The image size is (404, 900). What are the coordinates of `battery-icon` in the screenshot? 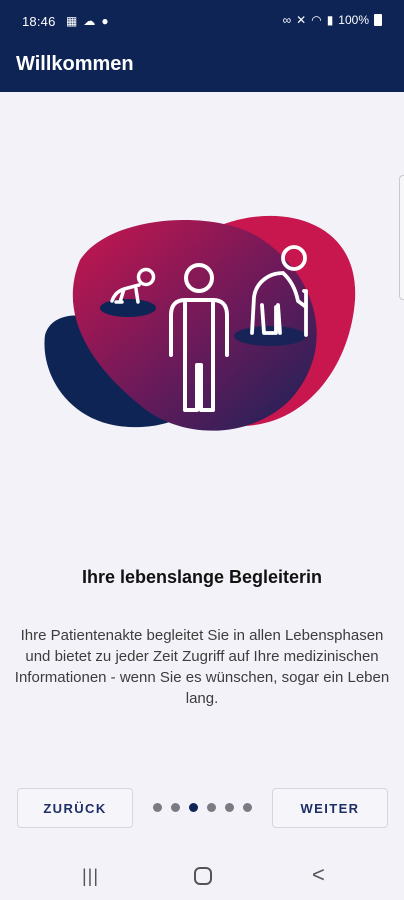 It's located at (378, 20).